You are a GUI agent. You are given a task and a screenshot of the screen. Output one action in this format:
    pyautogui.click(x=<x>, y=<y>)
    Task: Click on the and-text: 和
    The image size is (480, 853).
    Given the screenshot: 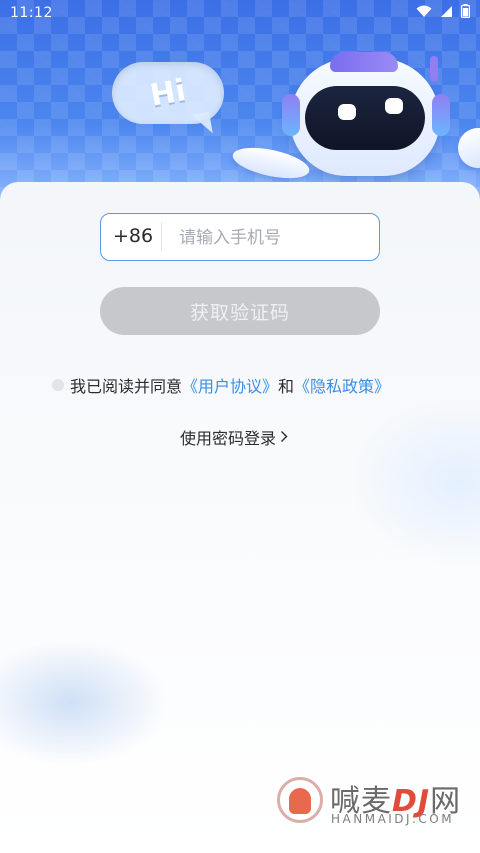 What is the action you would take?
    pyautogui.click(x=286, y=386)
    